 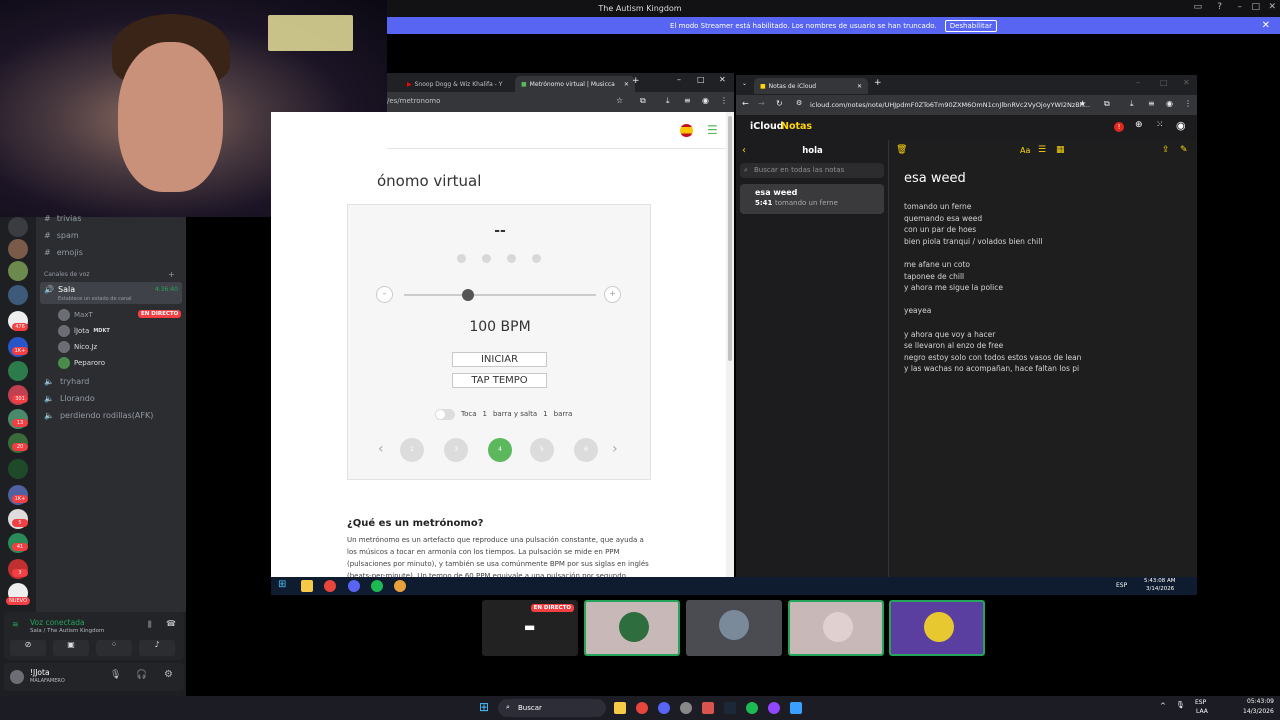 I want to click on beats-option-active: 4, so click(x=500, y=450).